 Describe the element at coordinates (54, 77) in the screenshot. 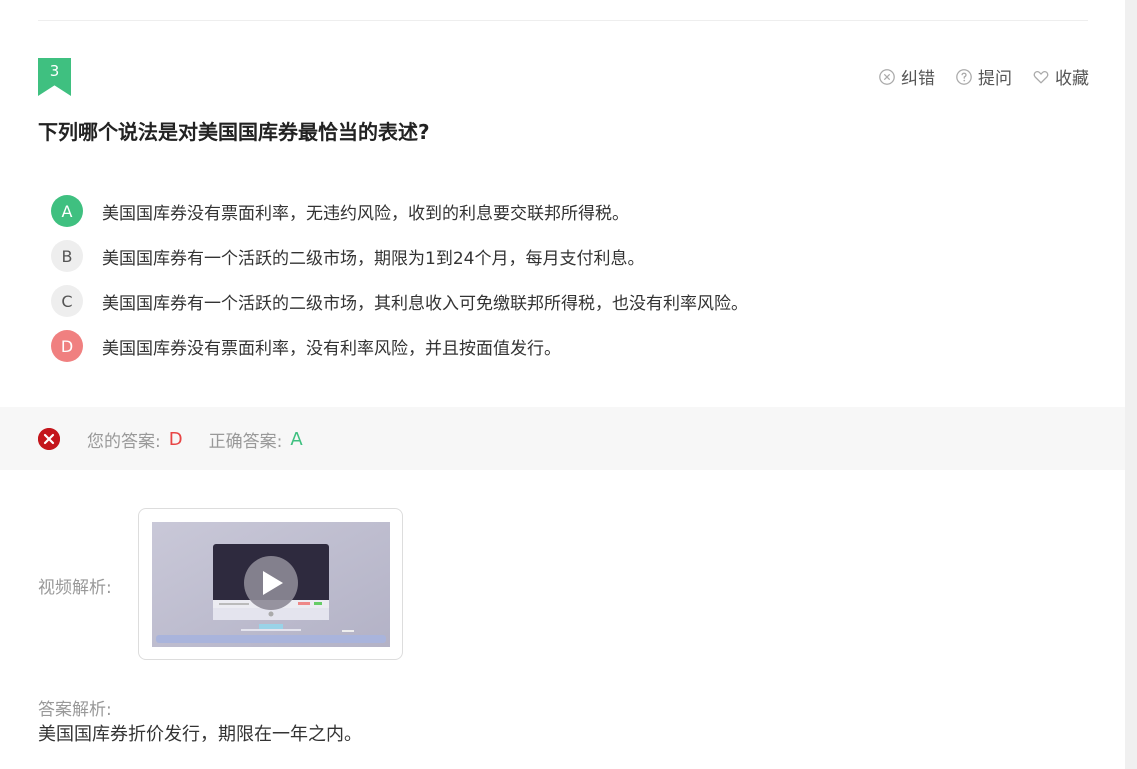

I see `question-number-badge: 3` at that location.